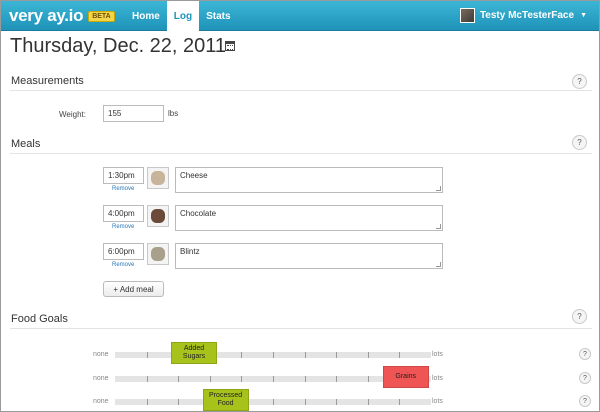 This screenshot has width=600, height=412. Describe the element at coordinates (583, 15) in the screenshot. I see `caret-down-icon: ▼` at that location.